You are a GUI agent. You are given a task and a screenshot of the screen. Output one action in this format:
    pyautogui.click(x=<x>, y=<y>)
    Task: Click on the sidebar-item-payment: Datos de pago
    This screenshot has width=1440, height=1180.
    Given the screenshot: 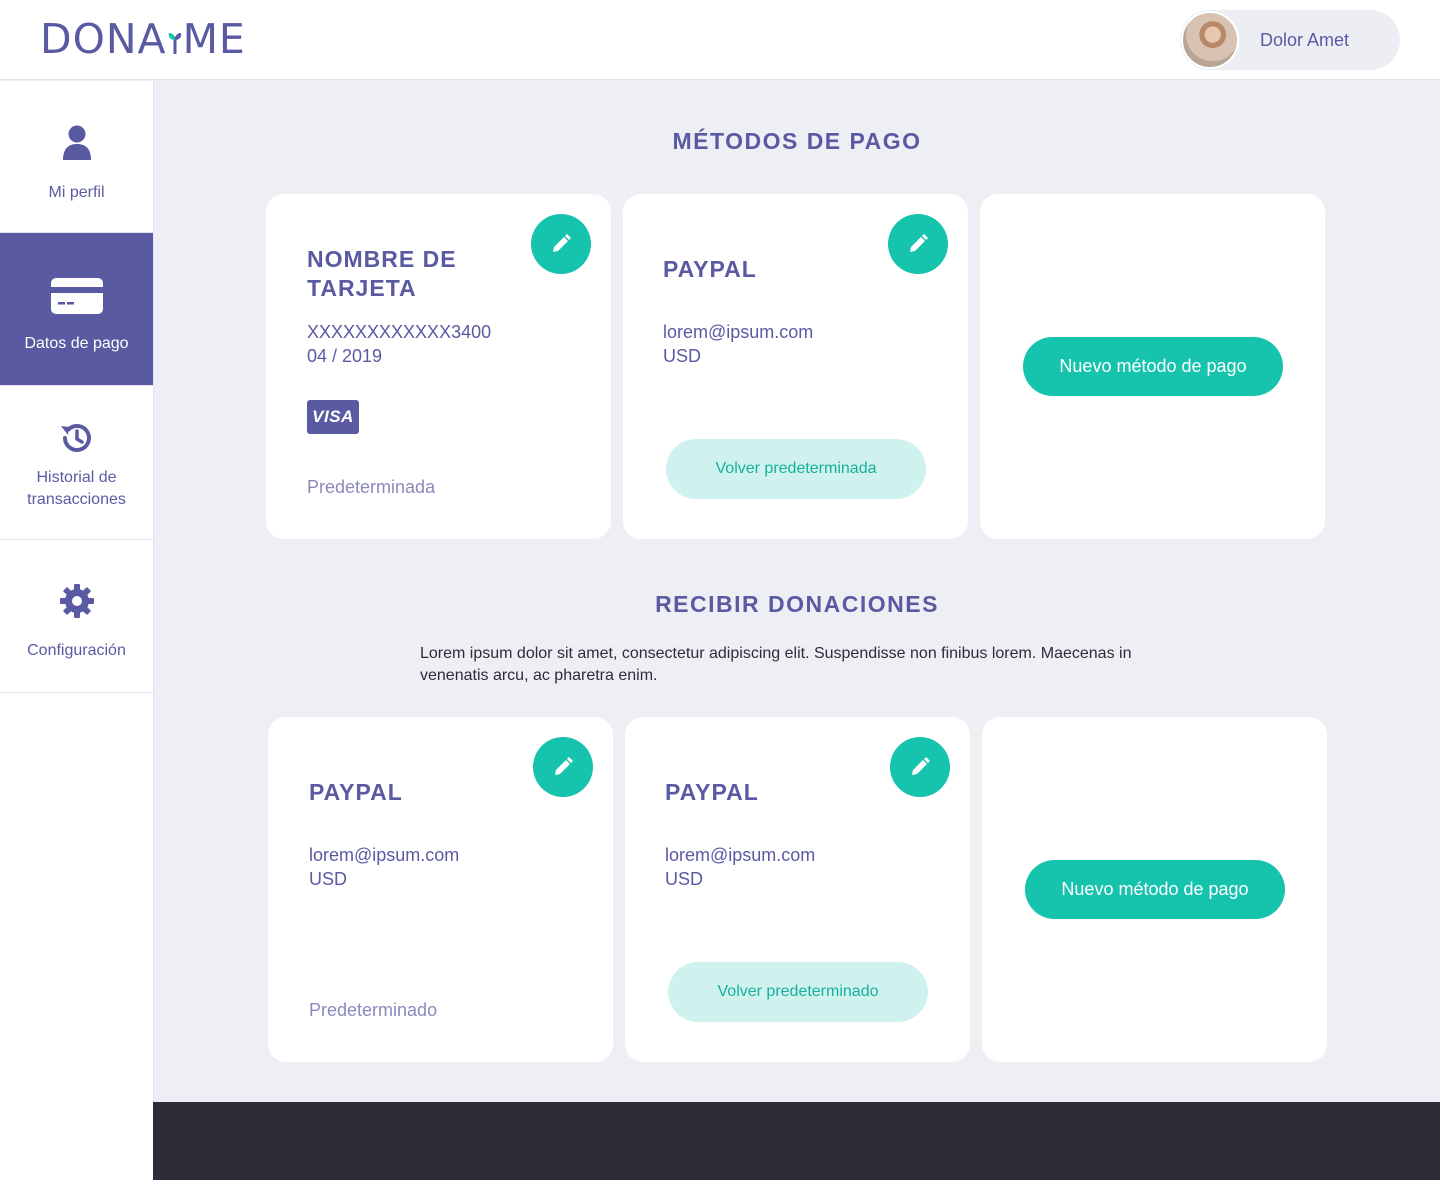 What is the action you would take?
    pyautogui.click(x=76, y=309)
    